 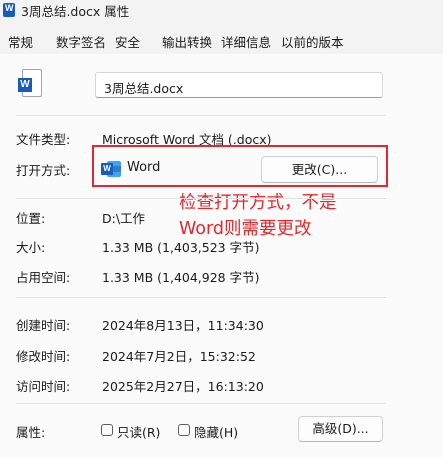 What do you see at coordinates (43, 139) in the screenshot?
I see `file-type-label: 文件类型:` at bounding box center [43, 139].